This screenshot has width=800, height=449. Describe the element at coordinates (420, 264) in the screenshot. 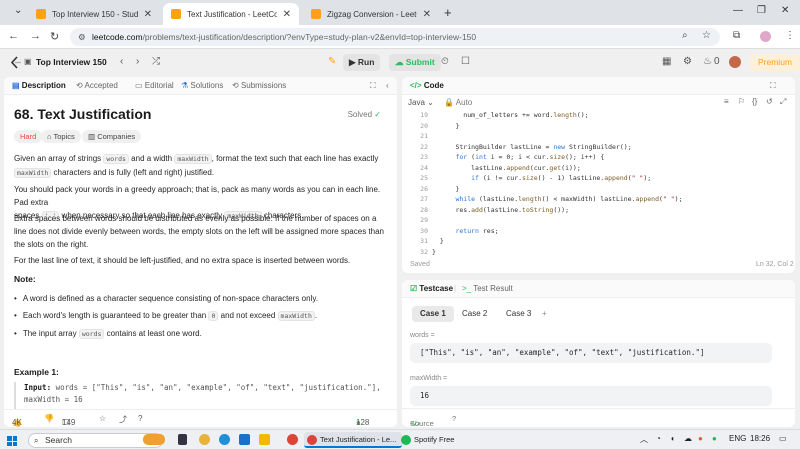

I see `saved-status: Saved` at that location.